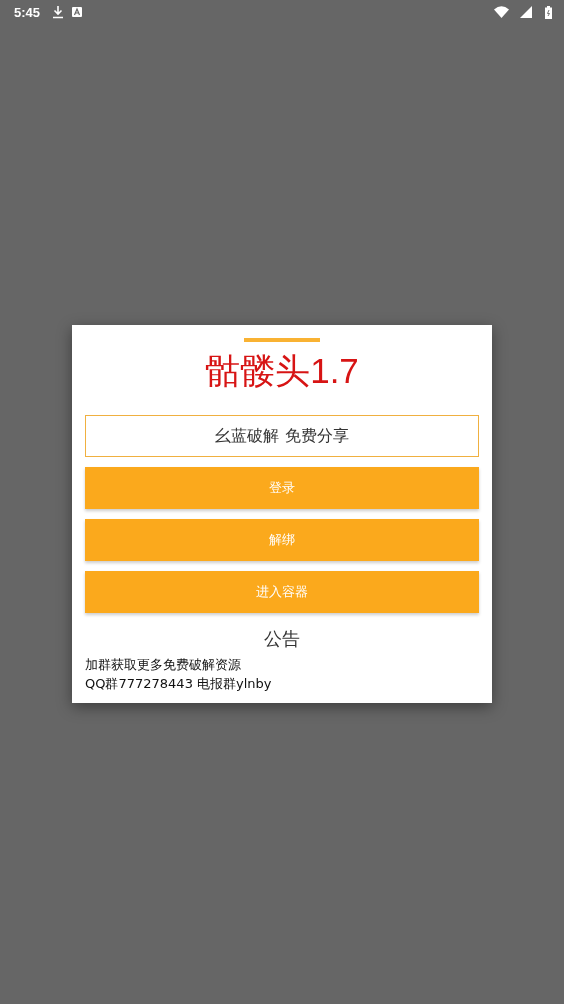 The height and width of the screenshot is (1004, 564). Describe the element at coordinates (501, 12) in the screenshot. I see `wifi-icon` at that location.